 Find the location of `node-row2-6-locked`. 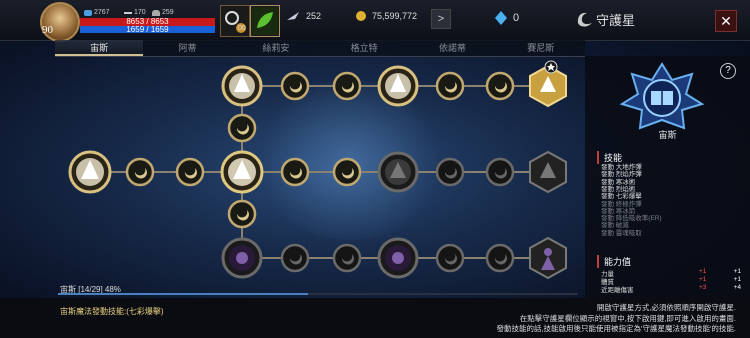

node-row2-6-locked is located at coordinates (450, 172).